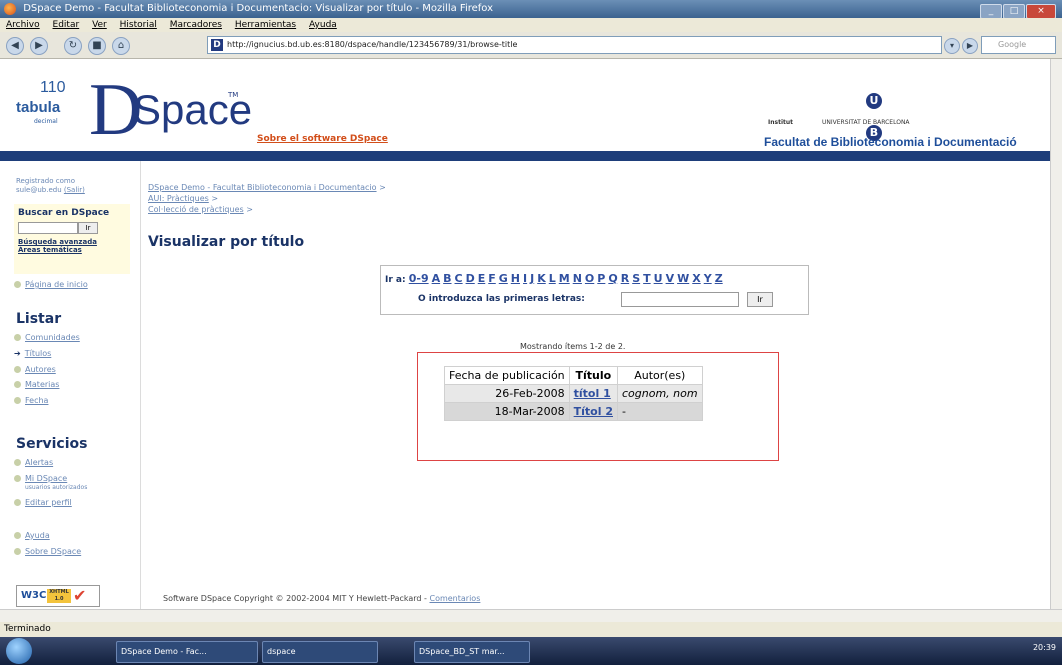 This screenshot has height=665, width=1062. What do you see at coordinates (1041, 11) in the screenshot?
I see `close-button: ×` at bounding box center [1041, 11].